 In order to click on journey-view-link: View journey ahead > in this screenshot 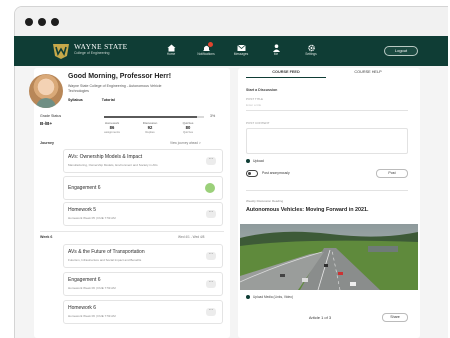, I will do `click(185, 143)`.